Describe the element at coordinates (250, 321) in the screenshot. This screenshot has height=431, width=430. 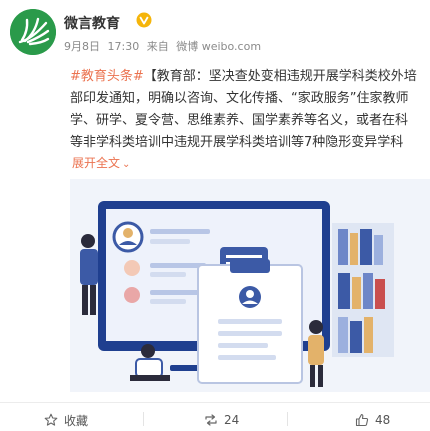
I see `clipboard-graphic` at that location.